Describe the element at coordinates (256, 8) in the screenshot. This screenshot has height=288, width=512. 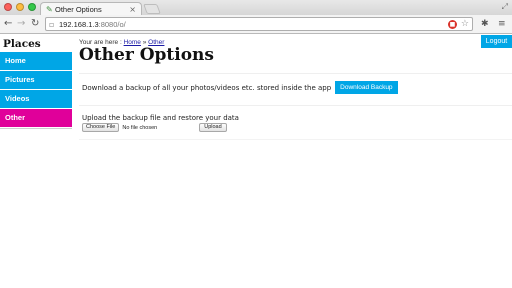
I see `browser-titlebar: ✎ Other Options × ⤢` at that location.